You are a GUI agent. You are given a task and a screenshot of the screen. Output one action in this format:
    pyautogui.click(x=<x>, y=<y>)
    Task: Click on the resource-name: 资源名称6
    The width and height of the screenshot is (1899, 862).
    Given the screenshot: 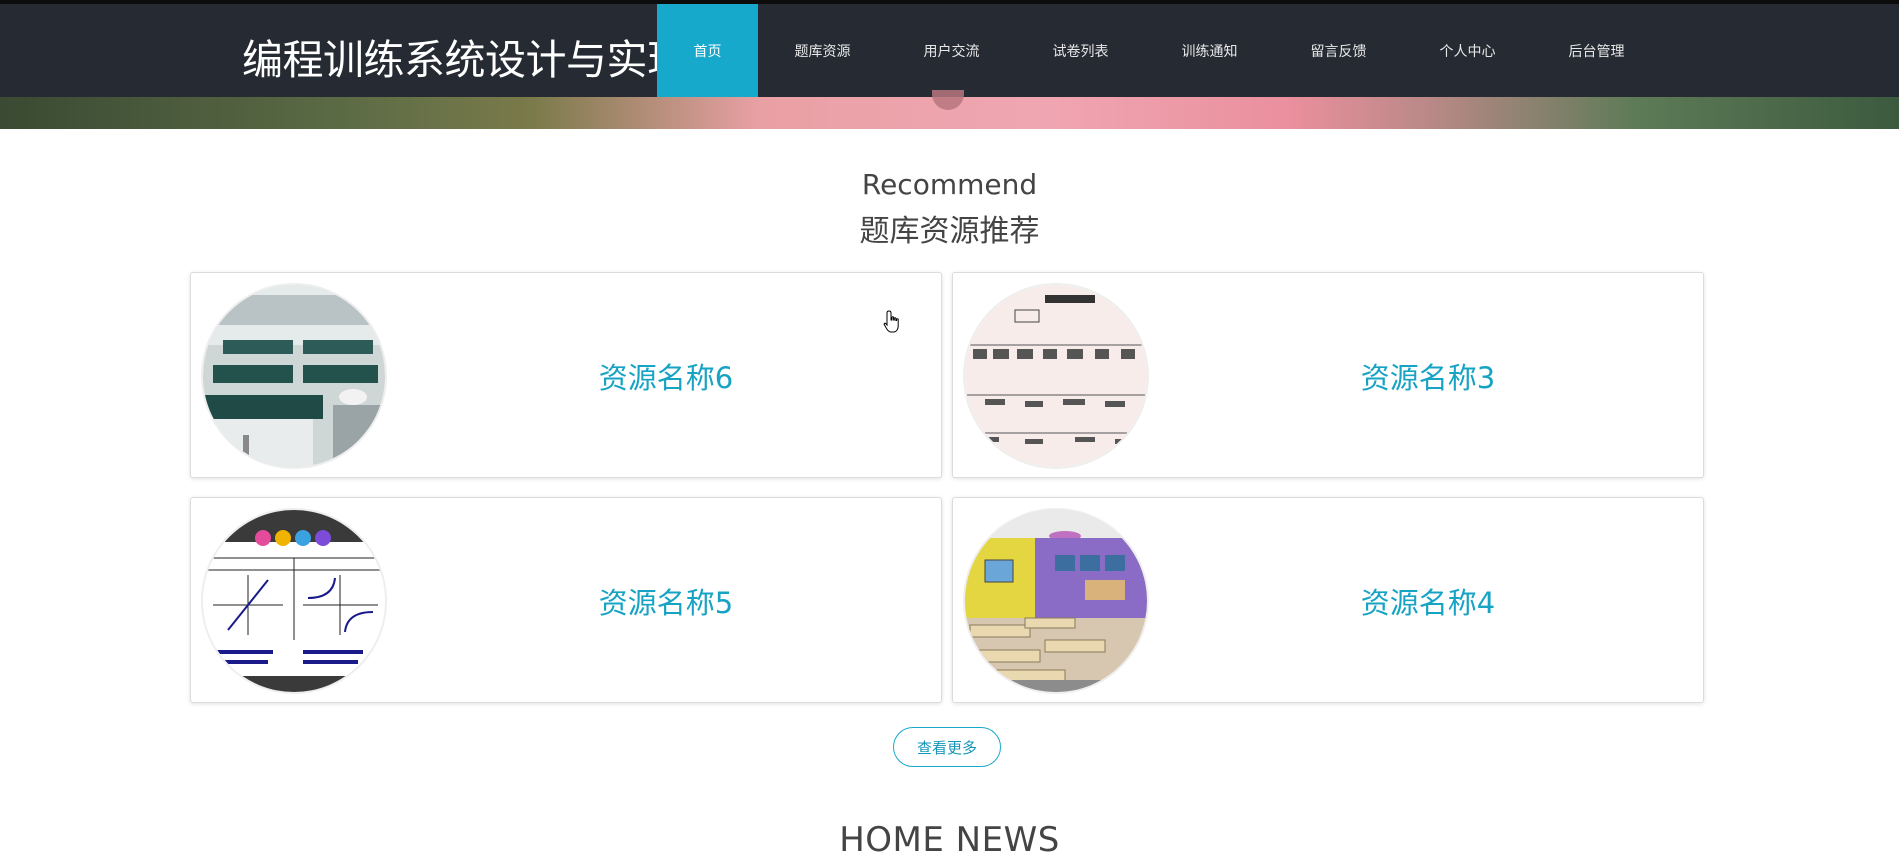 What is the action you would take?
    pyautogui.click(x=666, y=376)
    